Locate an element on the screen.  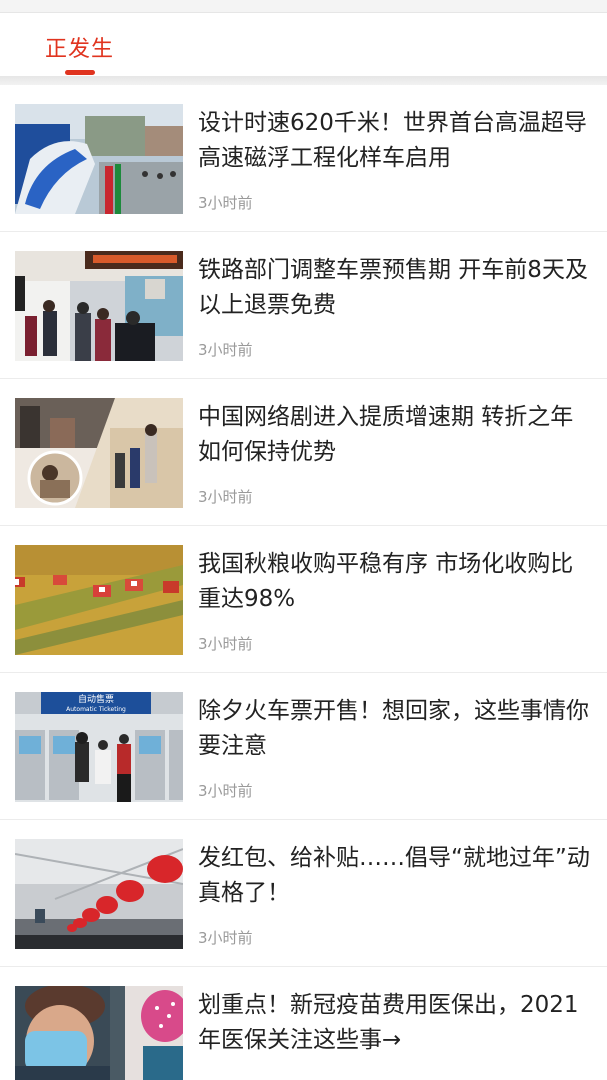
news-item: 发红包、给补贴……倡导“就地过年”动真格了！ 3小时前 is located at coordinates (303, 893).